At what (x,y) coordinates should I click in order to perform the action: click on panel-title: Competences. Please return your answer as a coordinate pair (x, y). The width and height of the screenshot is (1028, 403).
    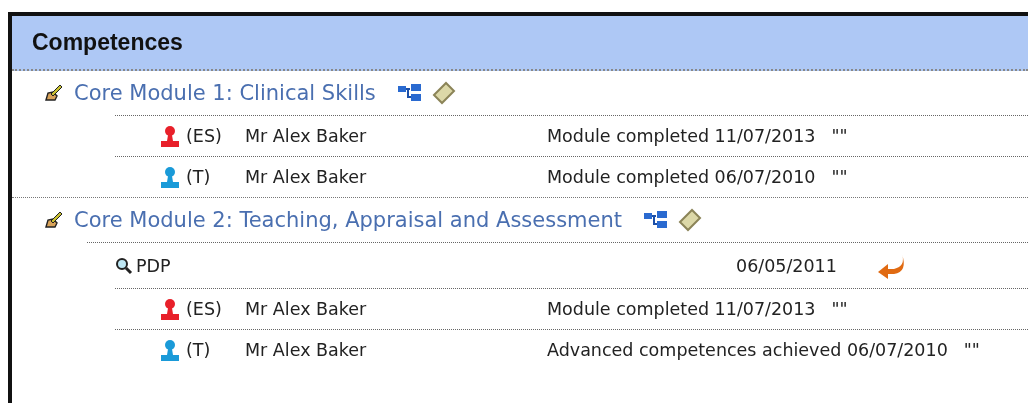
    Looking at the image, I should click on (107, 42).